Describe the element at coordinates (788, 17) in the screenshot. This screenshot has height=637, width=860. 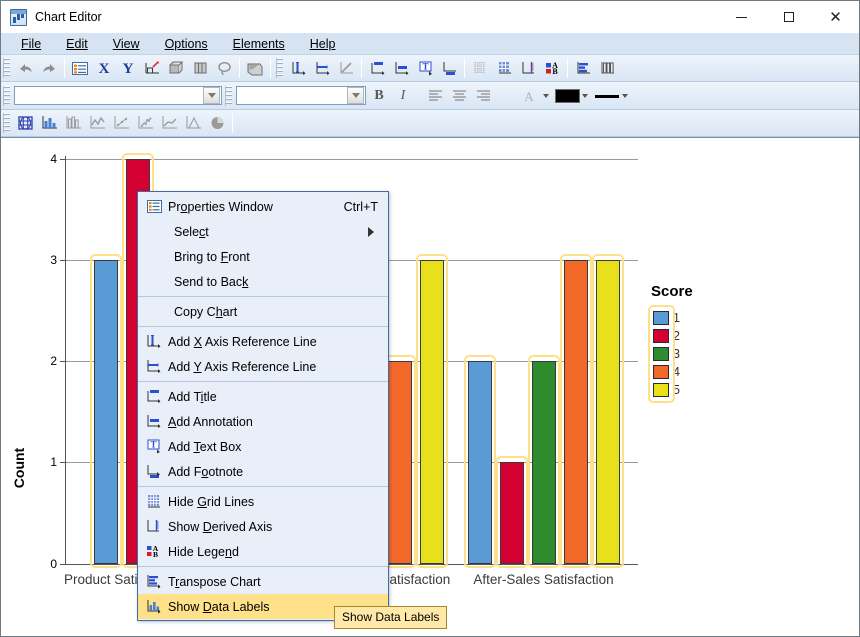
I see `maximize-button` at that location.